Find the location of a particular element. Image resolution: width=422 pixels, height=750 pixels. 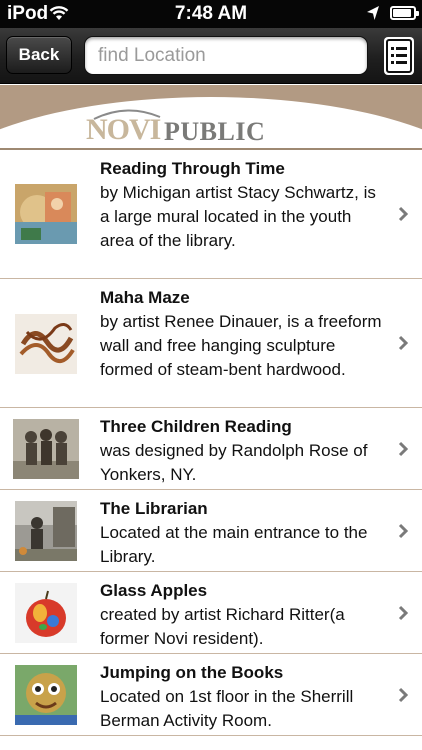

item-title: Glass Apples is located at coordinates (154, 590).